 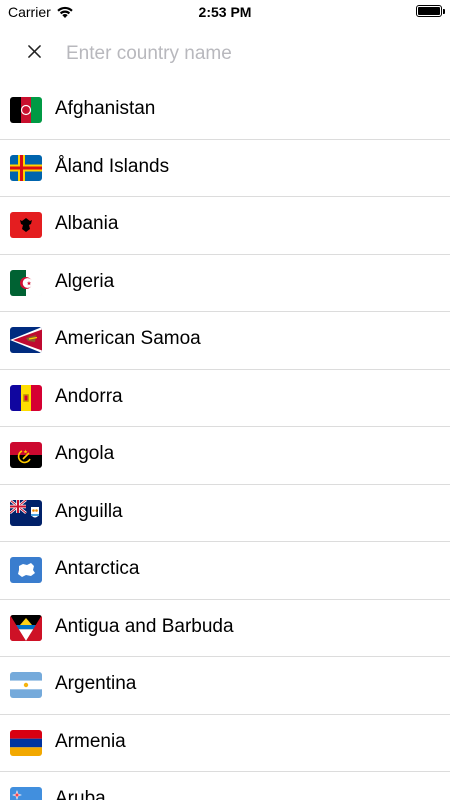 What do you see at coordinates (225, 341) in the screenshot?
I see `country-row-american-samoa: American Samoa` at bounding box center [225, 341].